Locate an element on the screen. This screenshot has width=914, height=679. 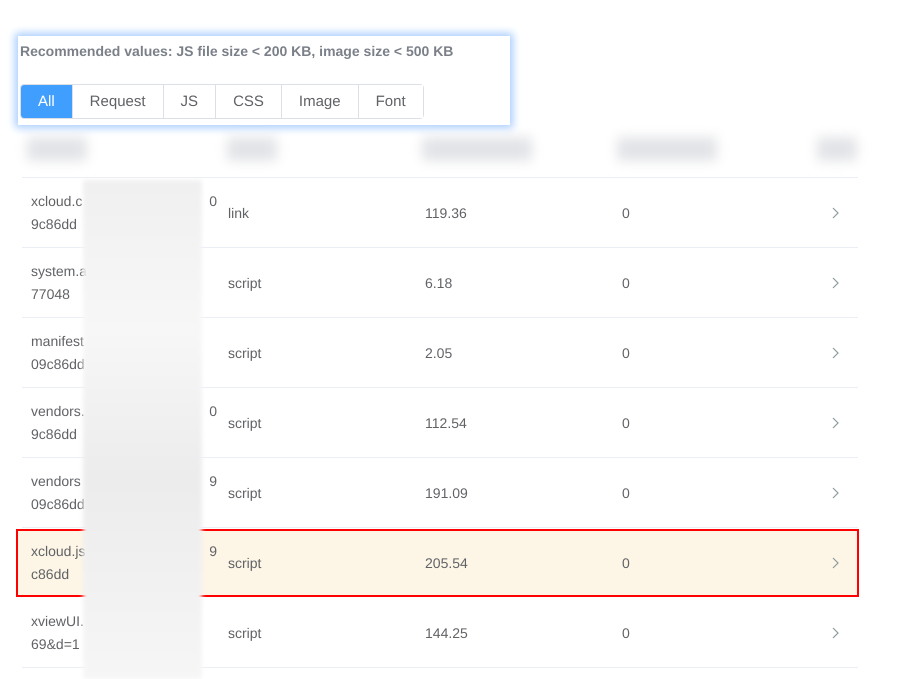
file-name-start: vendors is located at coordinates (56, 481).